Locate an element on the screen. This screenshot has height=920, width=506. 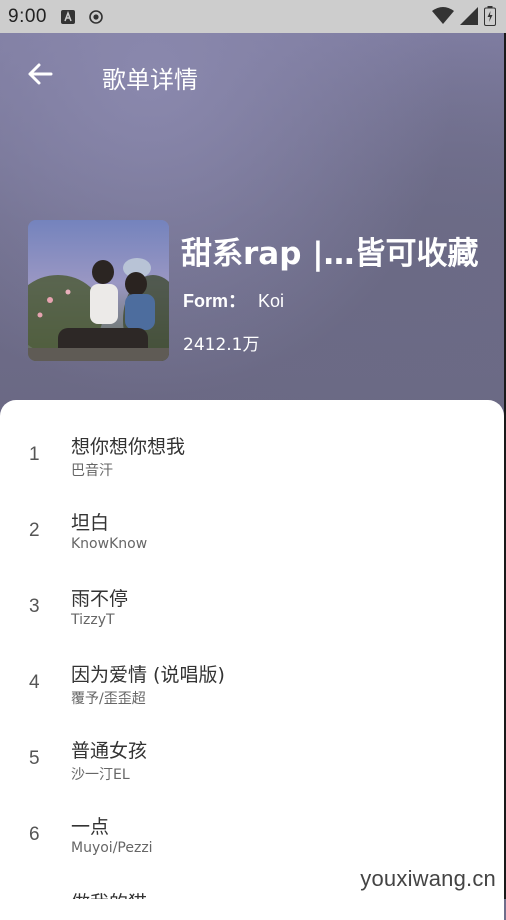
song-artist: TizzyT is located at coordinates (93, 620).